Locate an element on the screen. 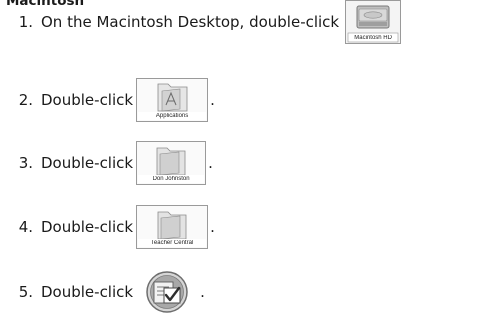 Image resolution: width=486 pixels, height=336 pixels. step-3: 3. Double-click Don Johnston . is located at coordinates (106, 163).